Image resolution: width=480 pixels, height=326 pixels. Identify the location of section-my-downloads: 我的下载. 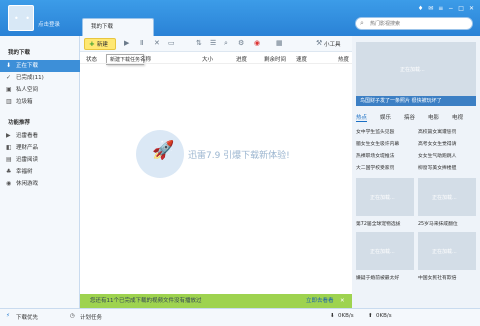
(19, 53).